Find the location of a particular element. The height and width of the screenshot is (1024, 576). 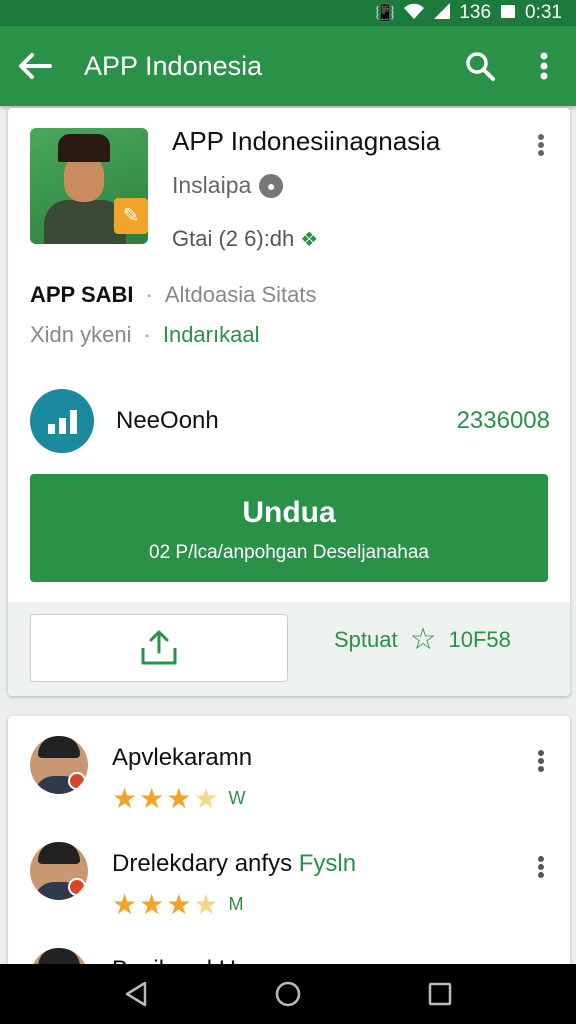

square-recents-icon is located at coordinates (440, 994).